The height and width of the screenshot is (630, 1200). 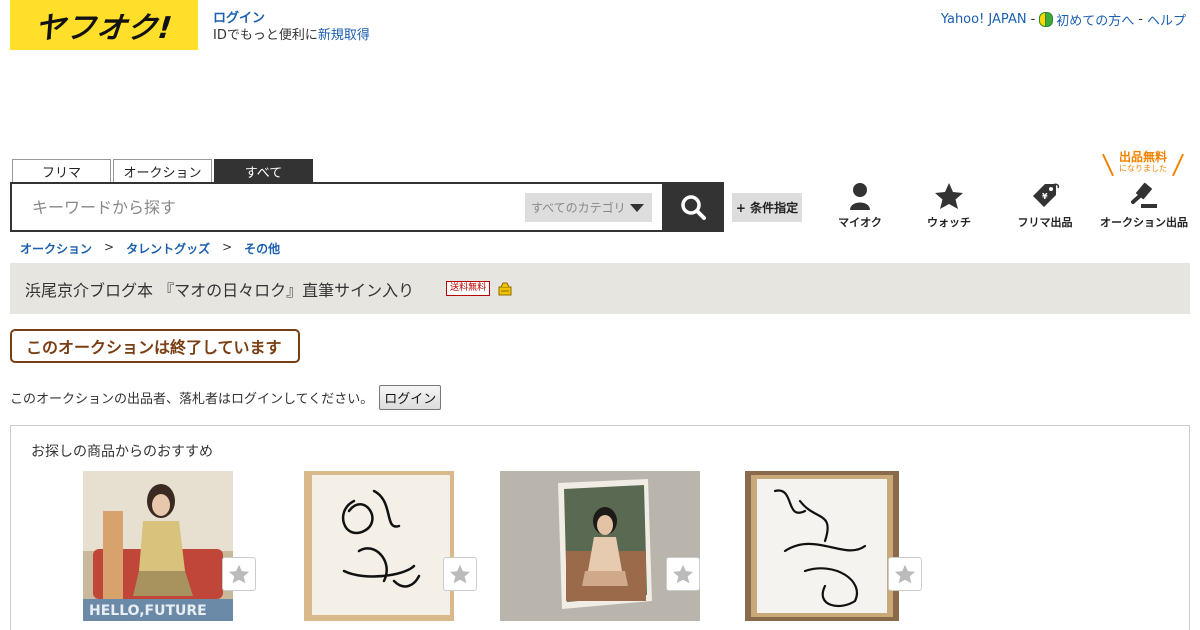 What do you see at coordinates (860, 222) in the screenshot?
I see `nav-myauc-label: マイオク` at bounding box center [860, 222].